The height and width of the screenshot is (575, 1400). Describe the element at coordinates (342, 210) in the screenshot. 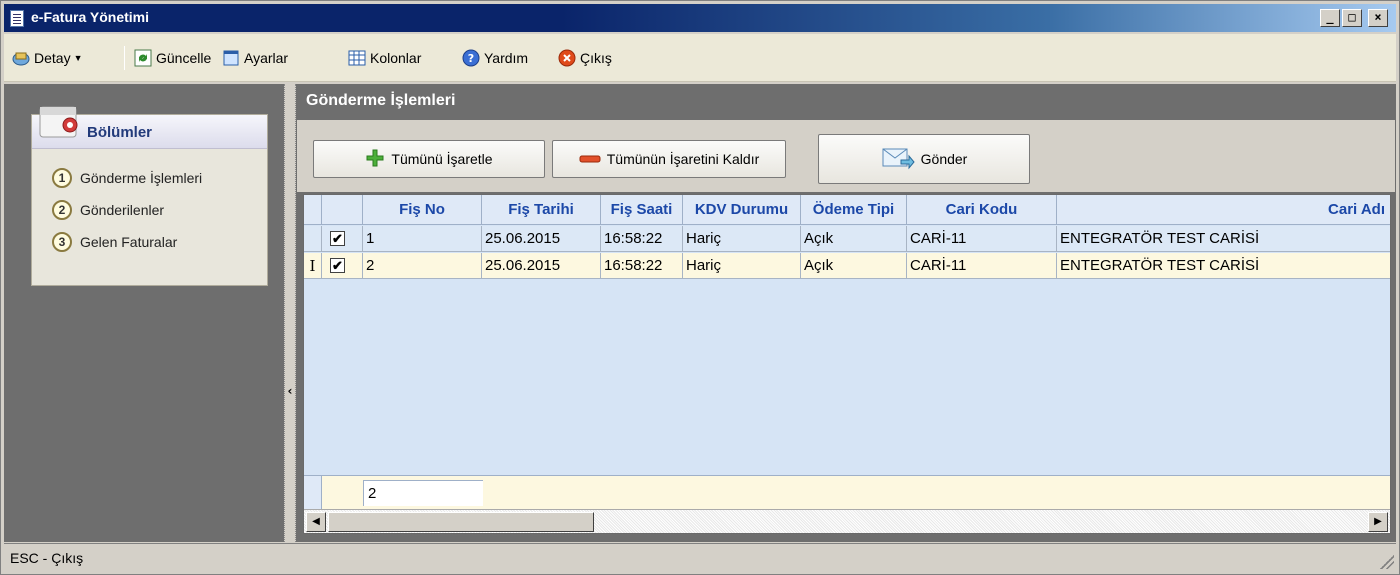

I see `check-column-header` at that location.